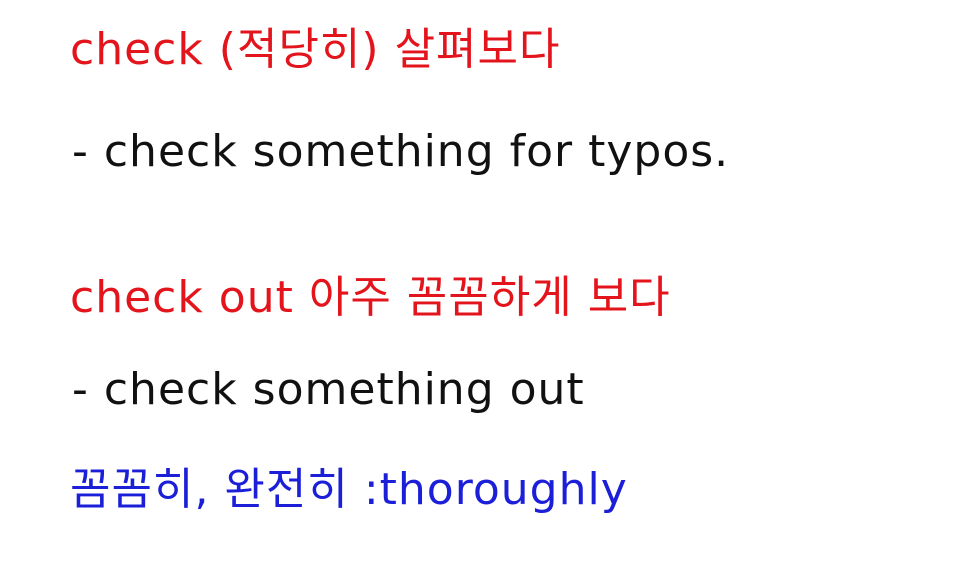 The height and width of the screenshot is (581, 972). I want to click on definition-thoroughly: 꼼꼼히, 완전히 :thoroughly, so click(349, 489).